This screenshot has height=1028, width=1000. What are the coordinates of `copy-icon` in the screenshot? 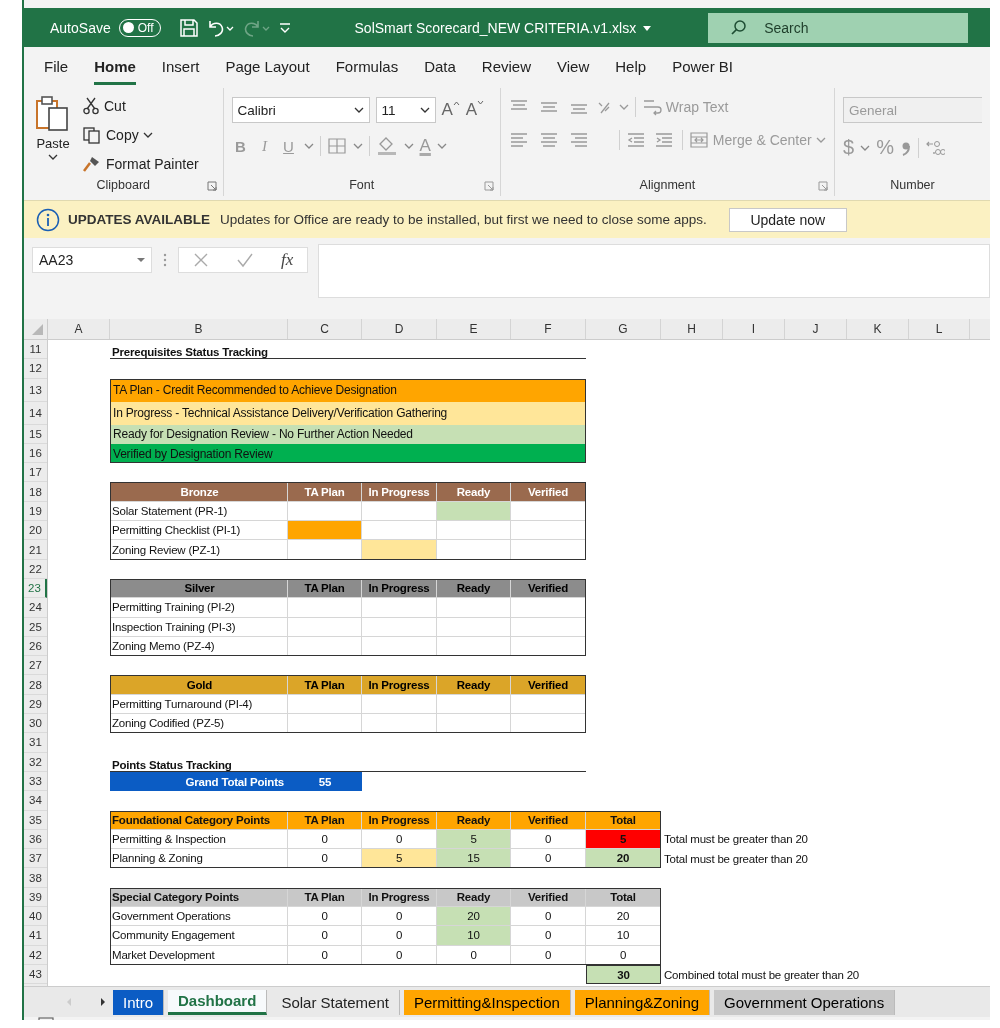 It's located at (92, 135).